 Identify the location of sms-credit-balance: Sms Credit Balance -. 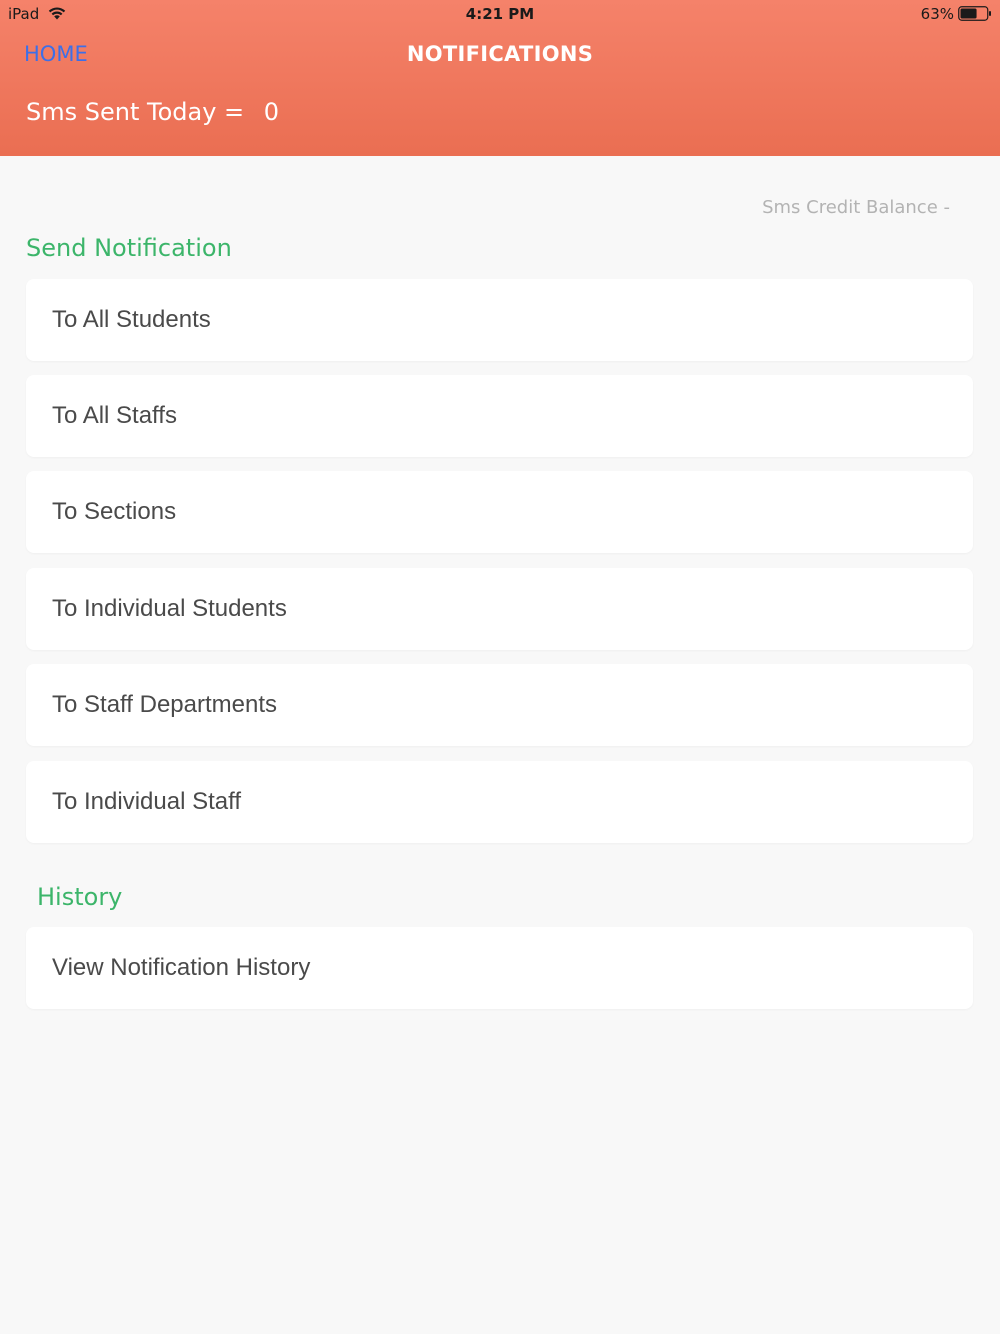
(856, 207).